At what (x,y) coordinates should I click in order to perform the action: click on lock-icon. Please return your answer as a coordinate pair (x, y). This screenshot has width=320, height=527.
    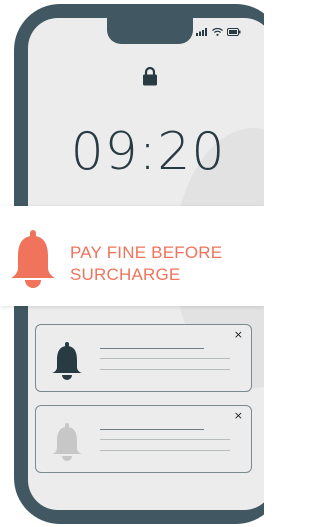
    Looking at the image, I should click on (150, 76).